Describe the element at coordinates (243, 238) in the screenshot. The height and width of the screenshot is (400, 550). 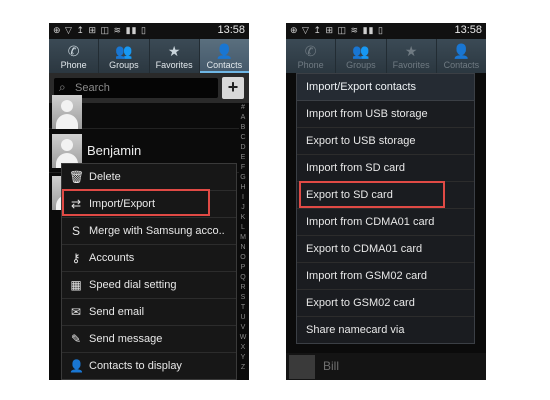
I see `index-letter: M` at that location.